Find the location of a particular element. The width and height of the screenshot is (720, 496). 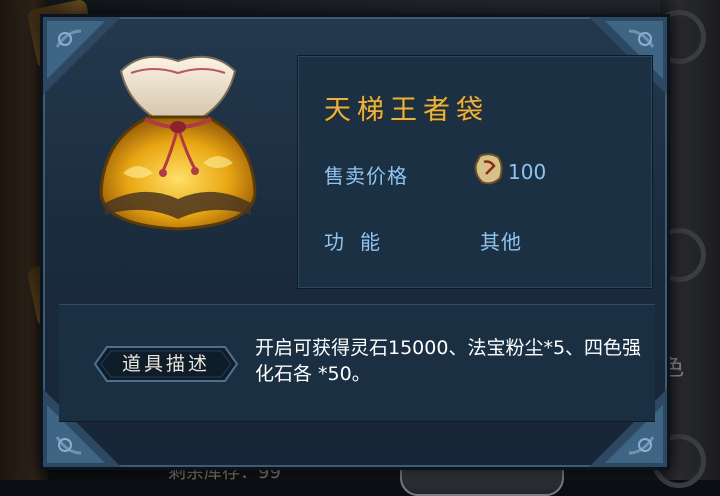

item-name: 天梯王者袋 is located at coordinates (406, 110).